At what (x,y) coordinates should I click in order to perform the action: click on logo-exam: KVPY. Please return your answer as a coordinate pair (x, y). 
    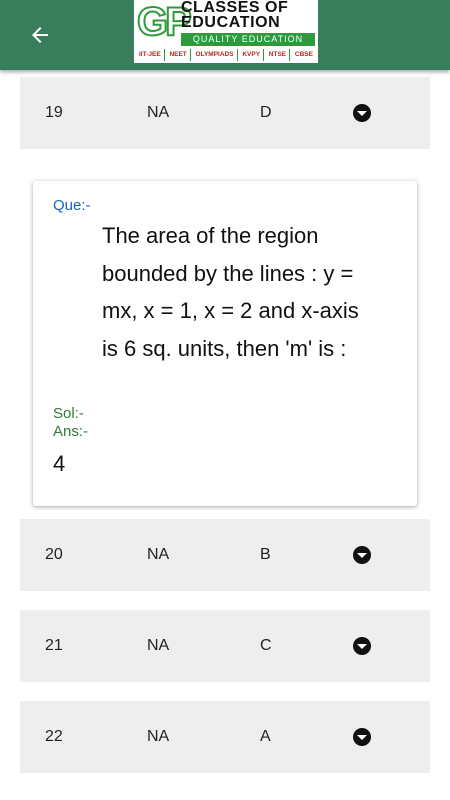
    Looking at the image, I should click on (252, 55).